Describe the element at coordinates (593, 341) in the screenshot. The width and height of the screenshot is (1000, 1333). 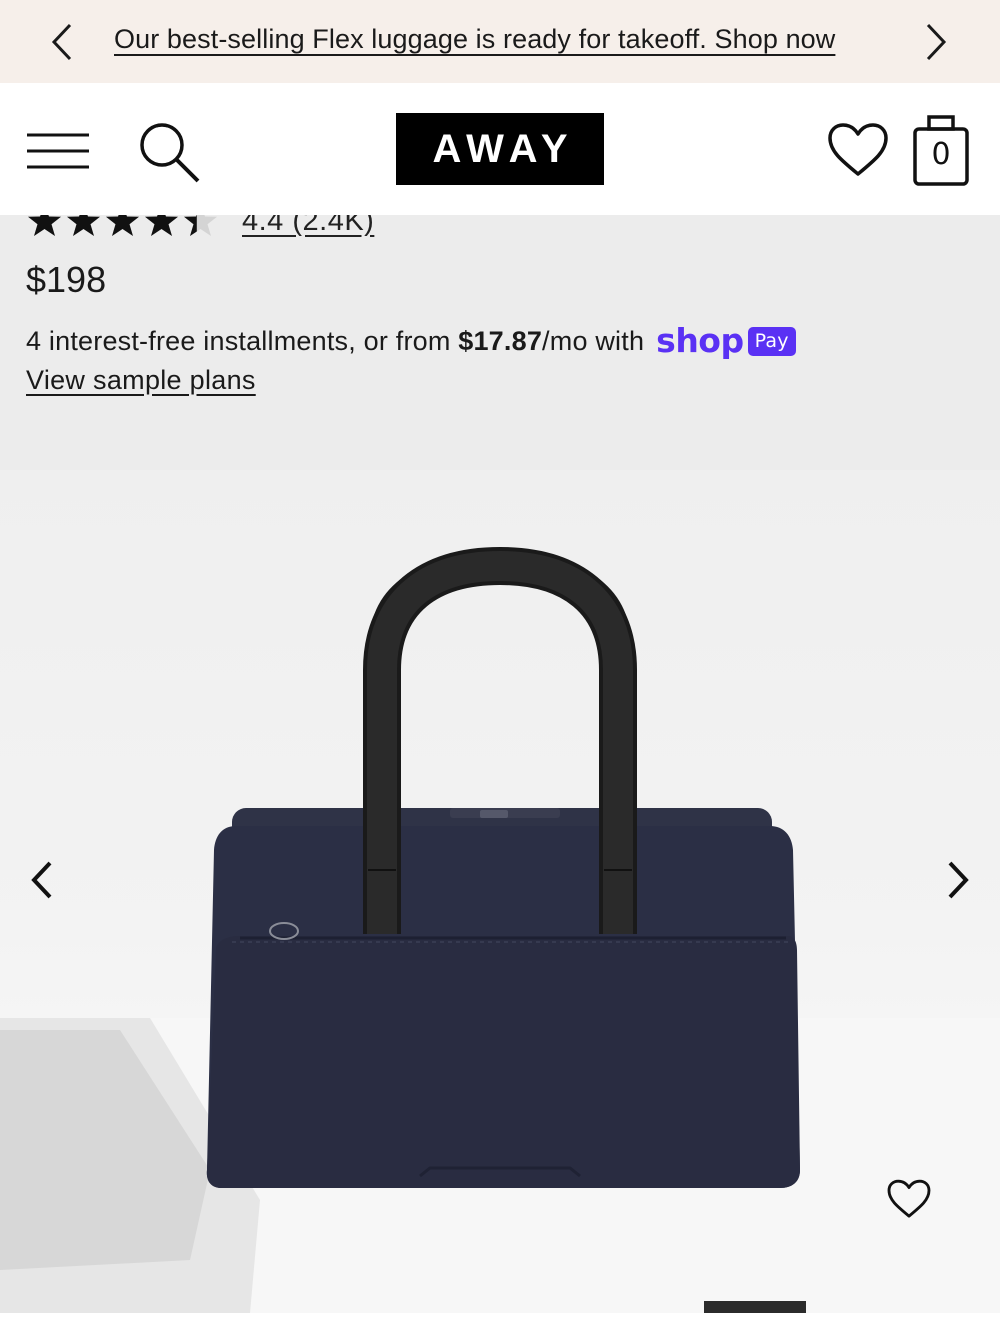
I see `installments-suffix: /mo with` at that location.